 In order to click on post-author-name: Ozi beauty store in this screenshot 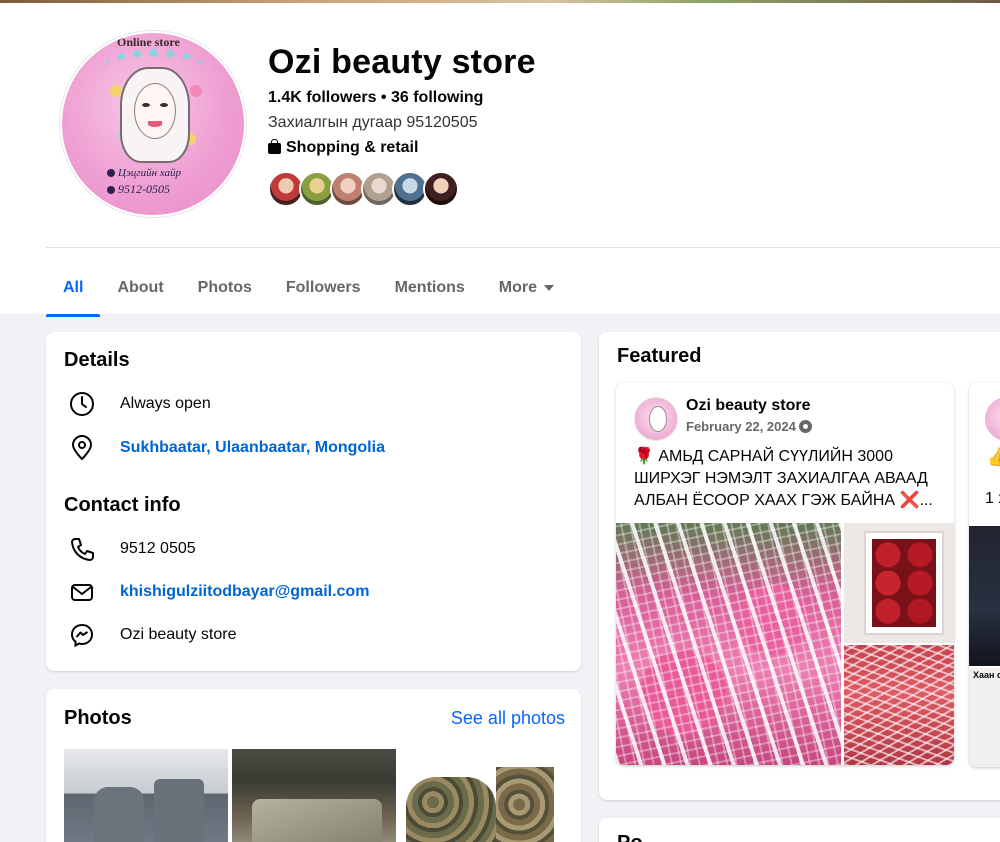, I will do `click(748, 406)`.